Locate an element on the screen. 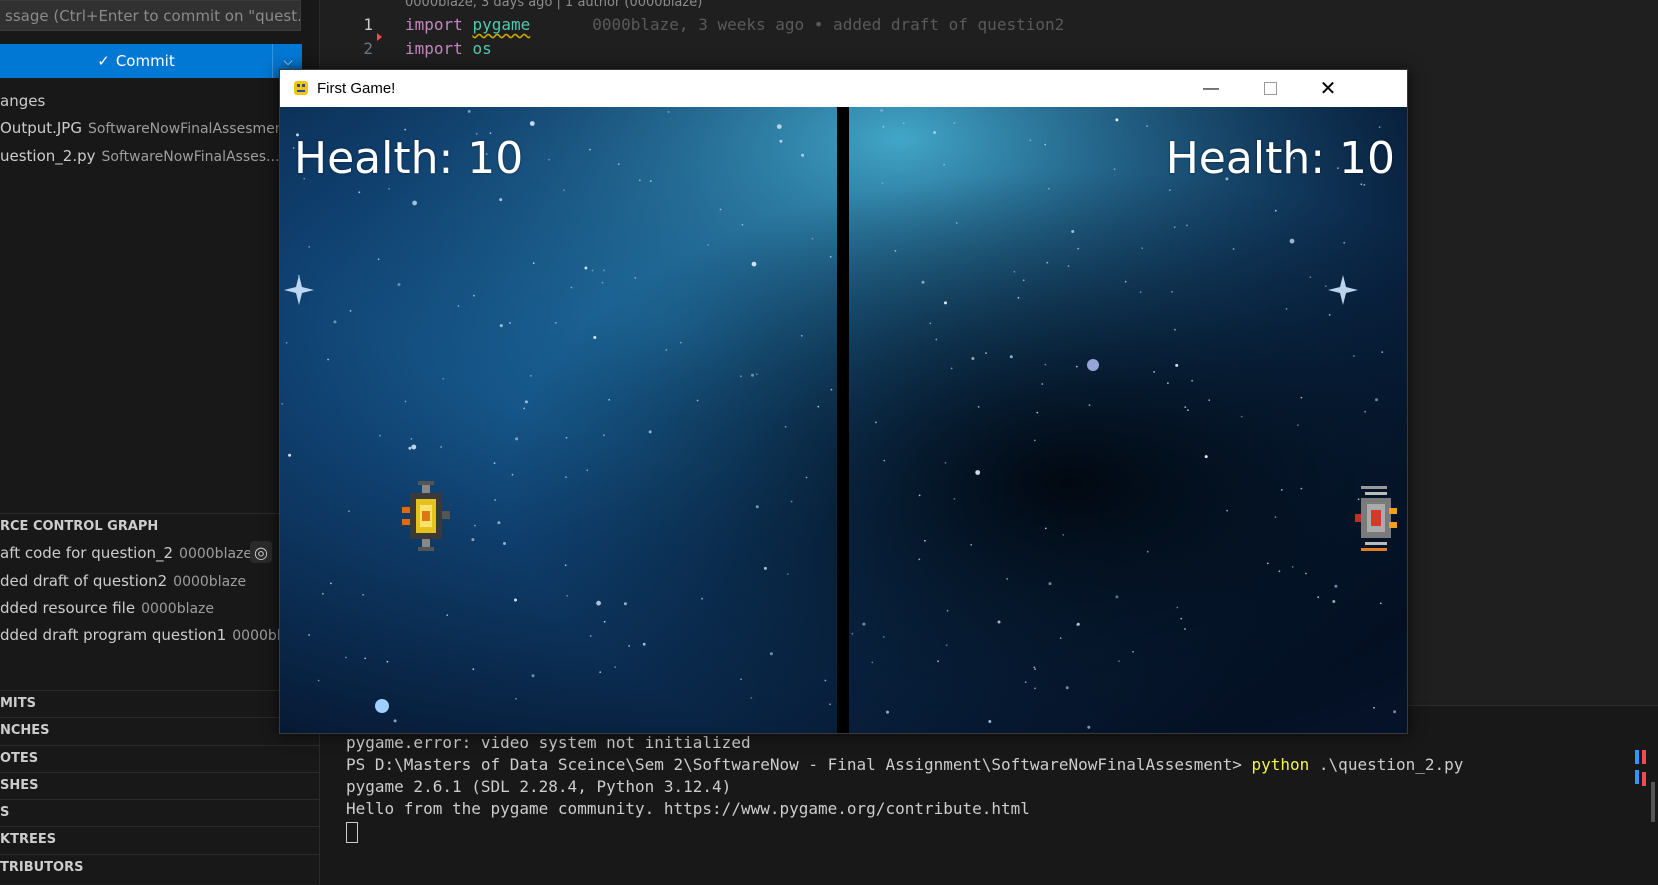 The image size is (1658, 885). remotes-section-header: OTES is located at coordinates (159, 758).